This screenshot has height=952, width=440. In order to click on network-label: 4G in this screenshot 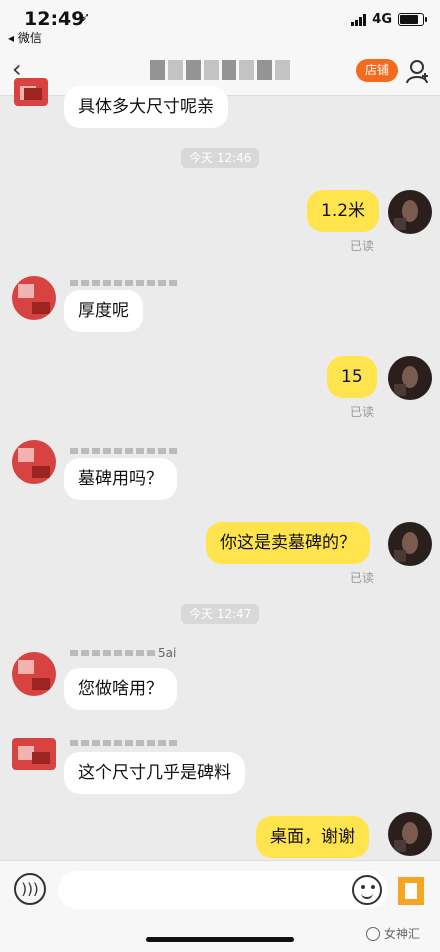, I will do `click(382, 19)`.